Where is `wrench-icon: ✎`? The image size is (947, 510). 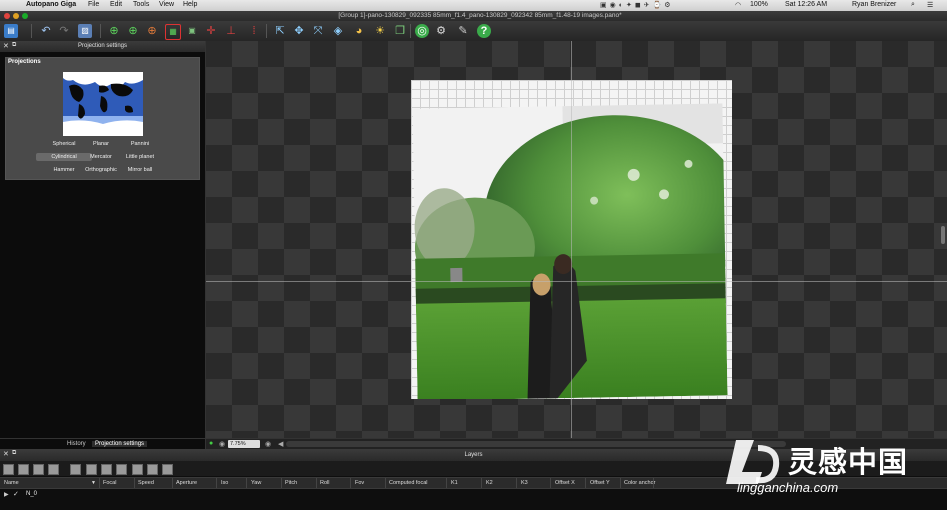
wrench-icon: ✎ is located at coordinates (463, 31).